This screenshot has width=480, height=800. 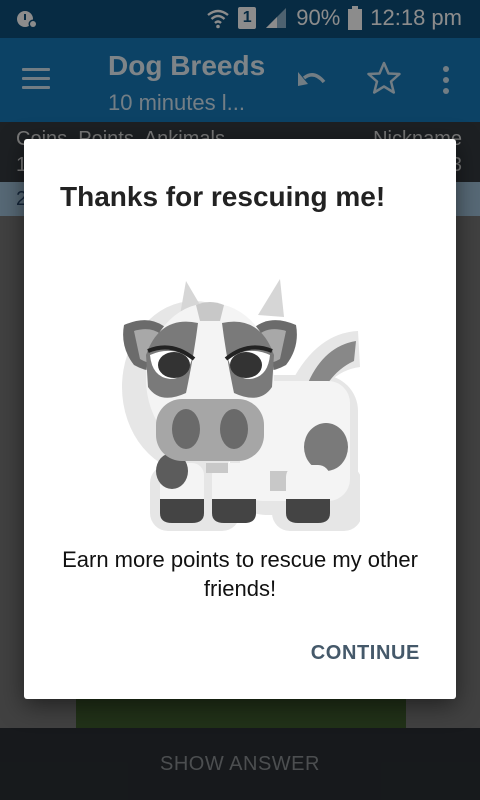 What do you see at coordinates (365, 653) in the screenshot?
I see `continue-button: CONTINUE` at bounding box center [365, 653].